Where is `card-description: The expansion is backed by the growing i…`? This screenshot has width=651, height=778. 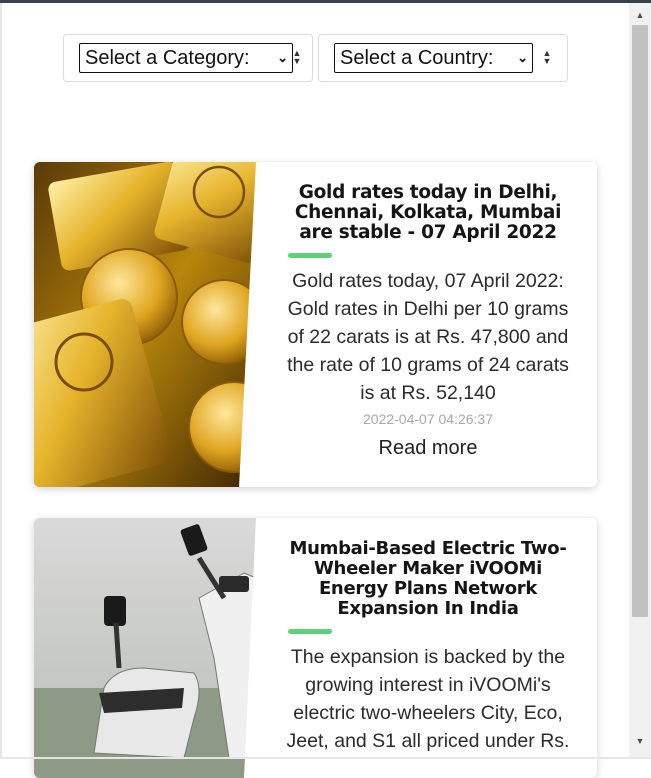 card-description: The expansion is backed by the growing i… is located at coordinates (428, 699).